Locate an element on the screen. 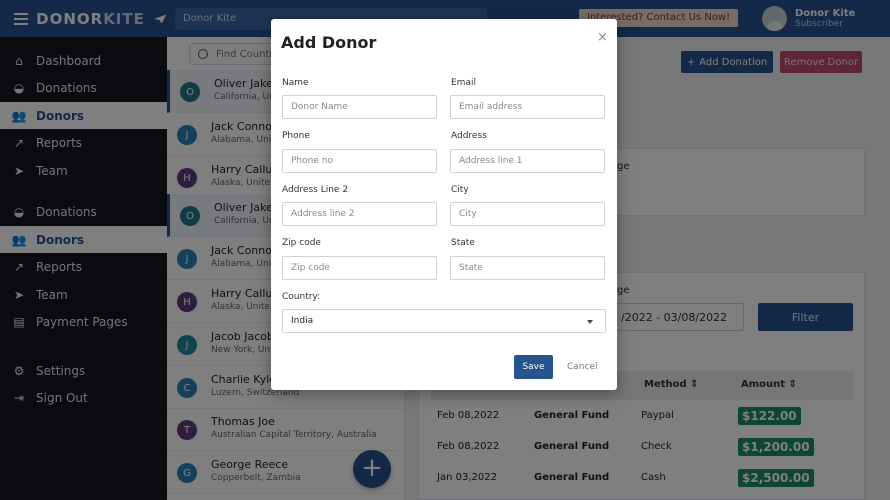 This screenshot has height=500, width=890. country-label: Country: is located at coordinates (301, 297).